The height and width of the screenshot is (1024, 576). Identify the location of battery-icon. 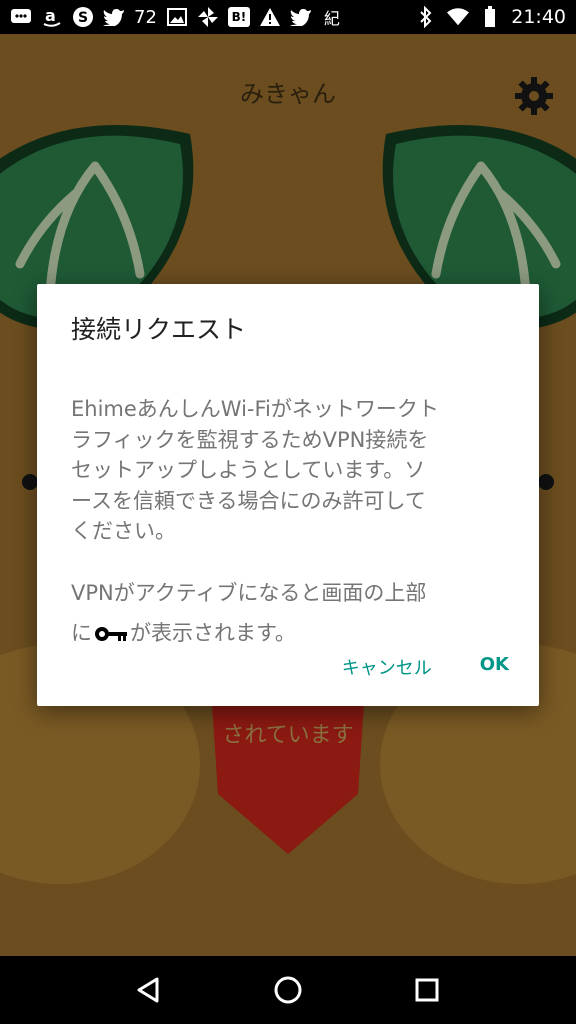
(490, 17).